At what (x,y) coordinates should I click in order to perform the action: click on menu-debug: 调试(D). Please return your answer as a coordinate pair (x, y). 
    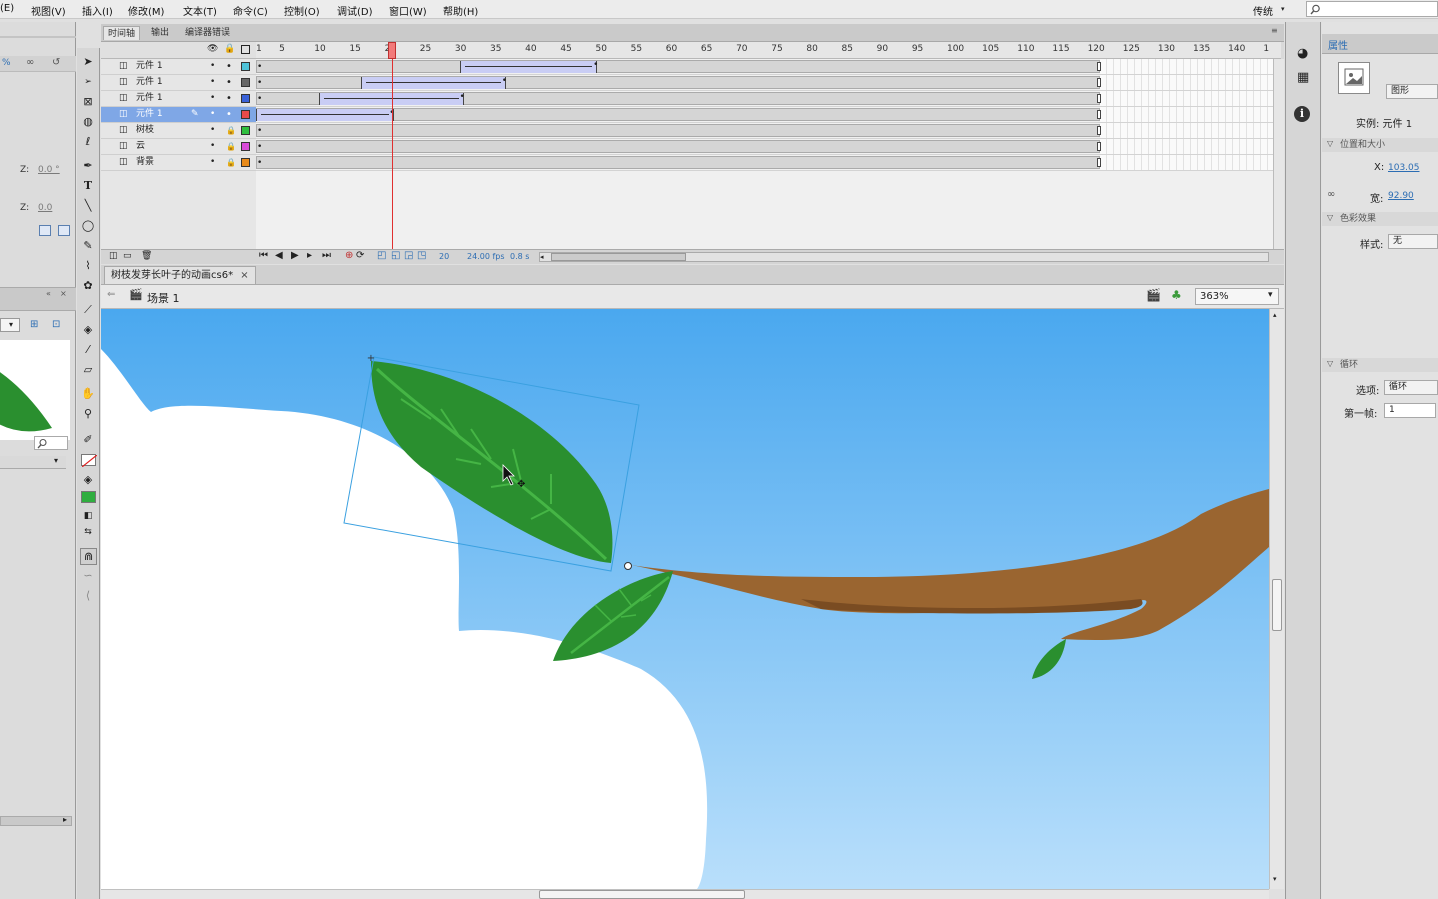
    Looking at the image, I should click on (355, 10).